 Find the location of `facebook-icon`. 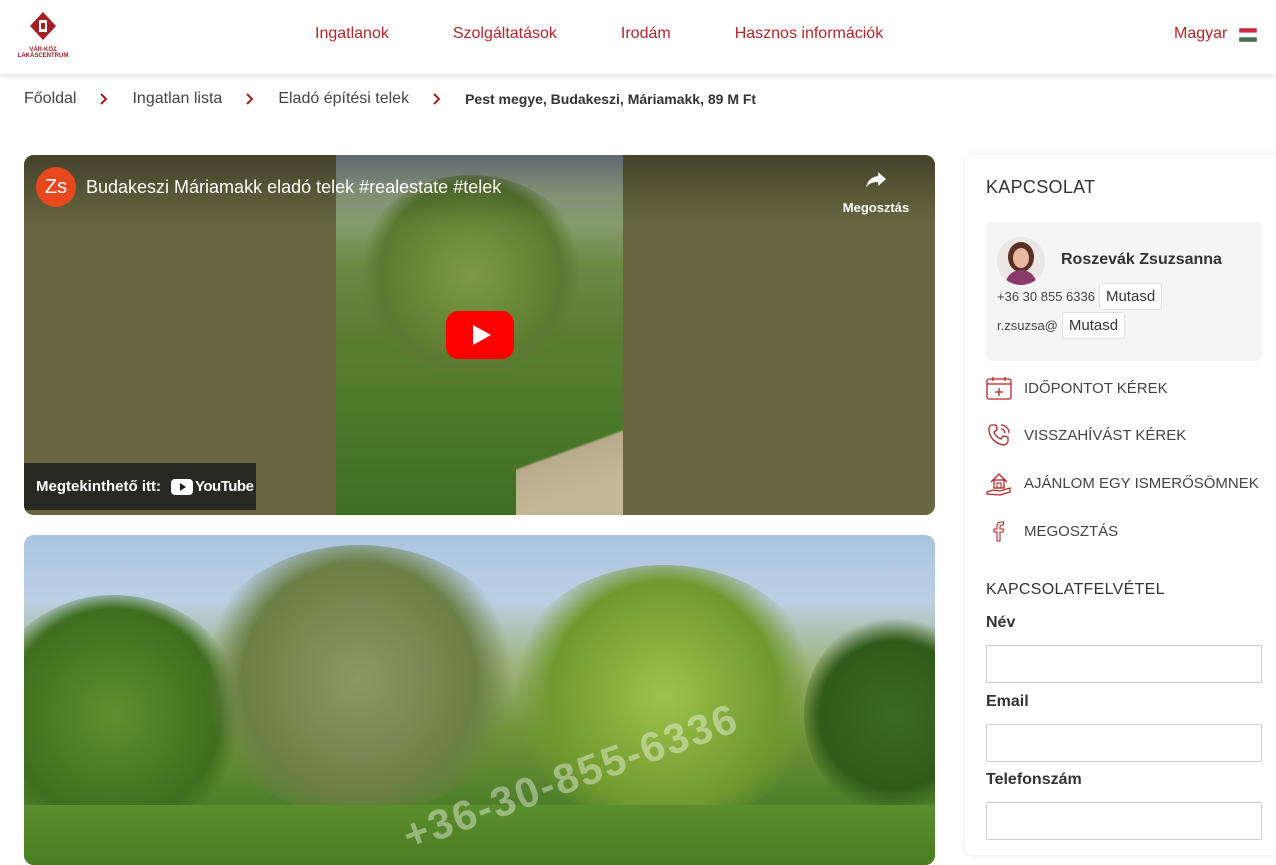

facebook-icon is located at coordinates (999, 531).